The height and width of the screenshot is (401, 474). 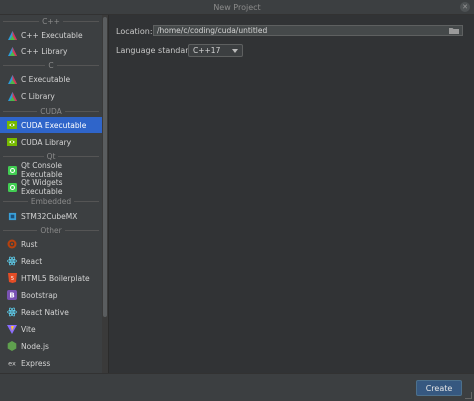 What do you see at coordinates (42, 187) in the screenshot?
I see `sidebar-item-label: Qt Widgets Executable` at bounding box center [42, 187].